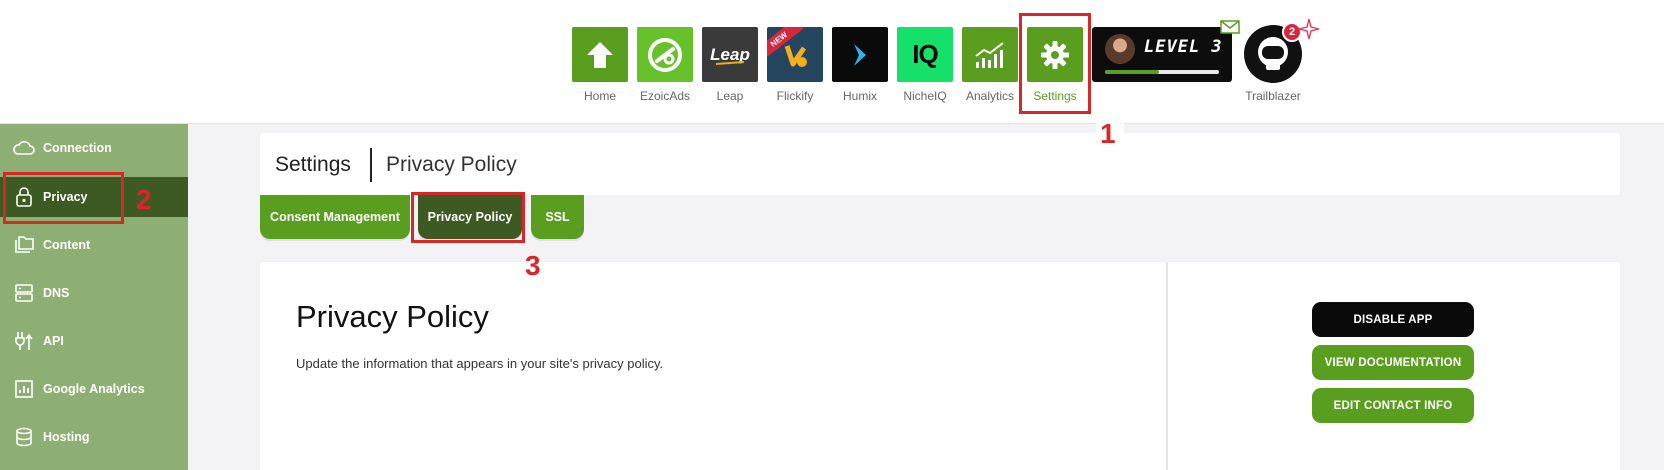 Image resolution: width=1664 pixels, height=470 pixels. What do you see at coordinates (94, 437) in the screenshot?
I see `sidebar-item-hosting: Hosting` at bounding box center [94, 437].